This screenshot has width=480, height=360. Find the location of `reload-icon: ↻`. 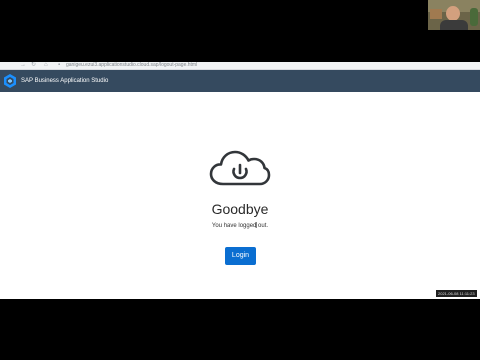

reload-icon: ↻ is located at coordinates (33, 65).